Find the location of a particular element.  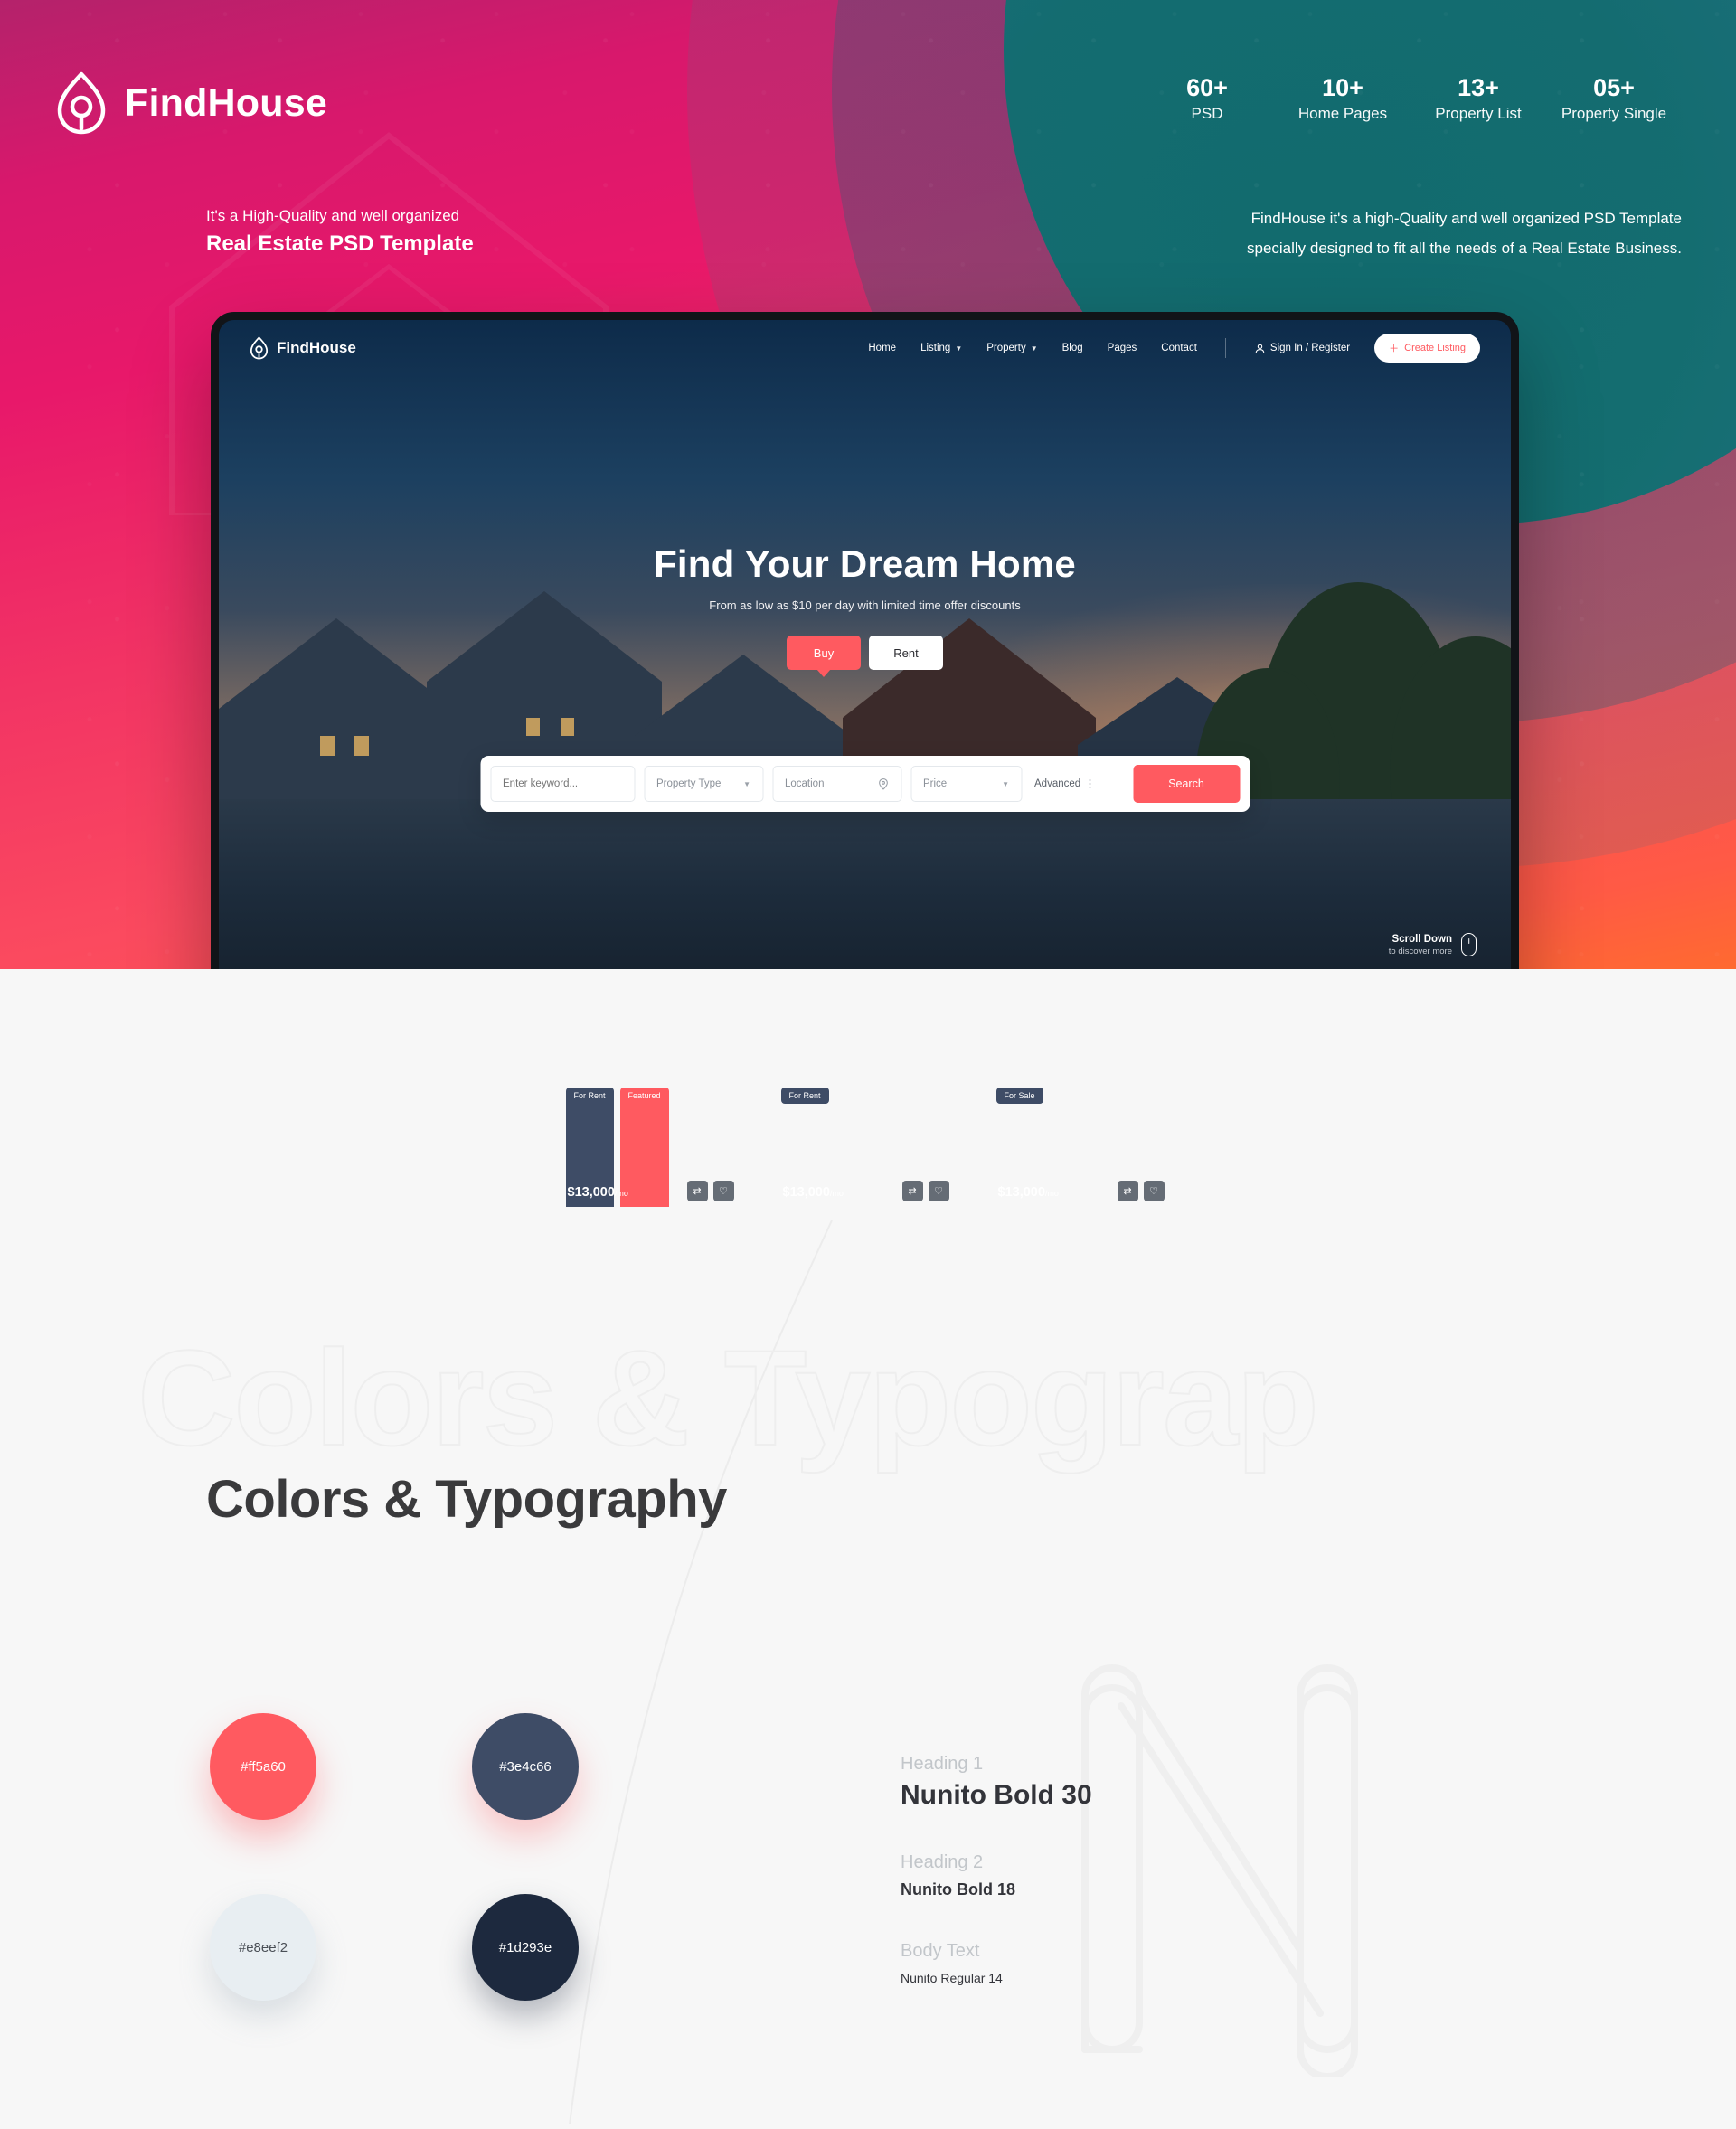

status-badge: For Rent is located at coordinates (805, 1096).